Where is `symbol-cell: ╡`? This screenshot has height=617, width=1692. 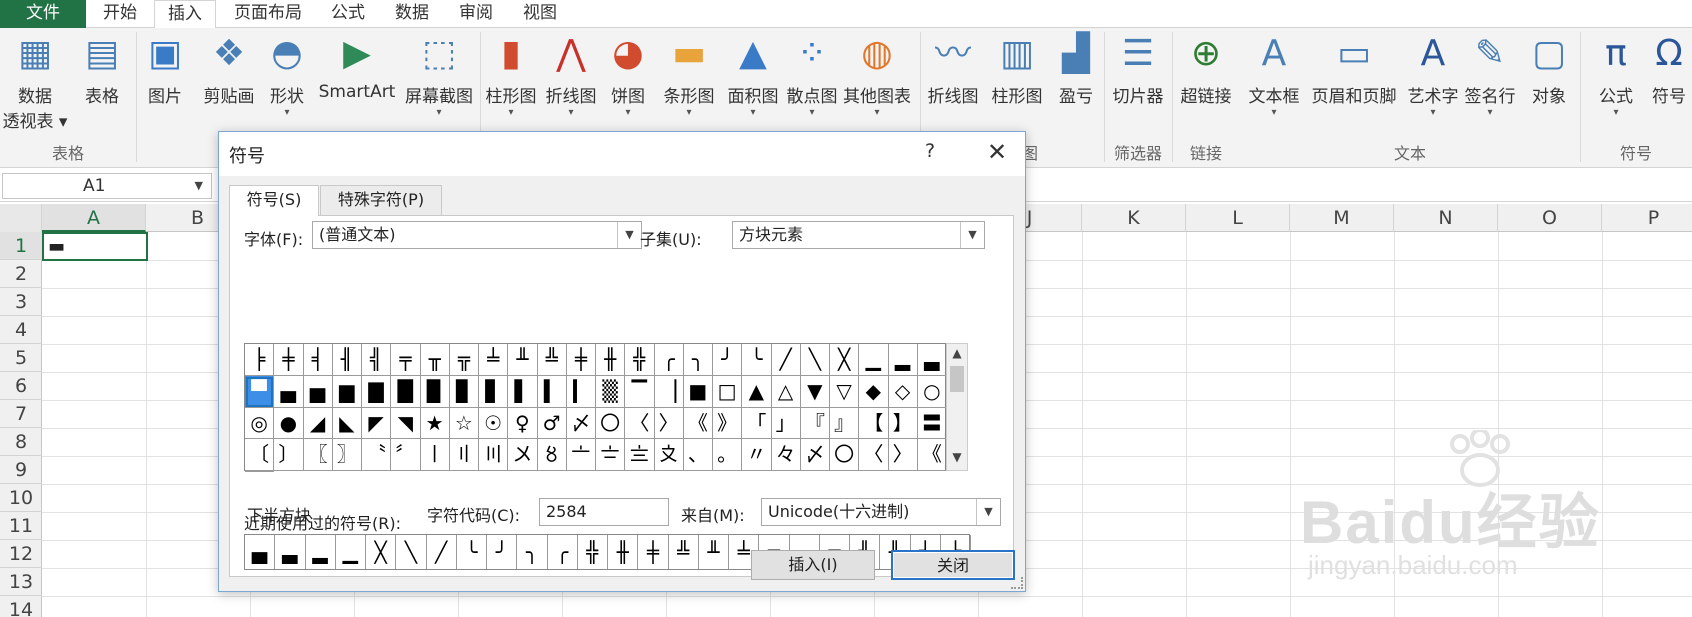 symbol-cell: ╡ is located at coordinates (318, 360).